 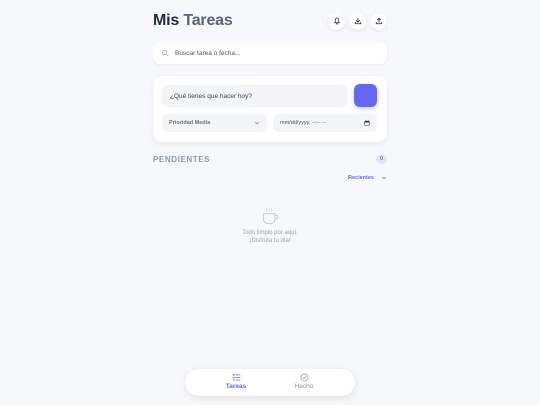 I want to click on empty-state: Todo limpio por aquí. ¡Disfruta tu día!, so click(x=270, y=226).